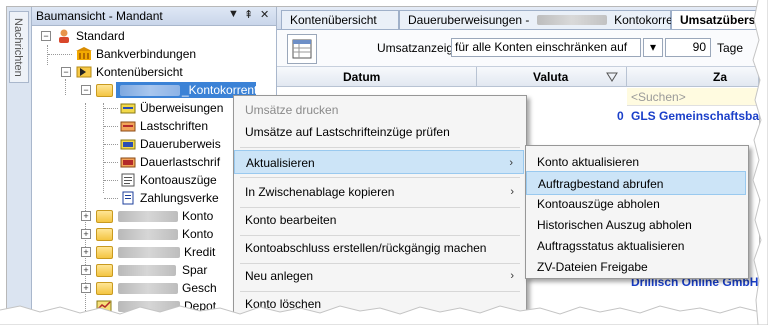  Describe the element at coordinates (180, 162) in the screenshot. I see `tree-item-label: Dauerlastschrif` at that location.